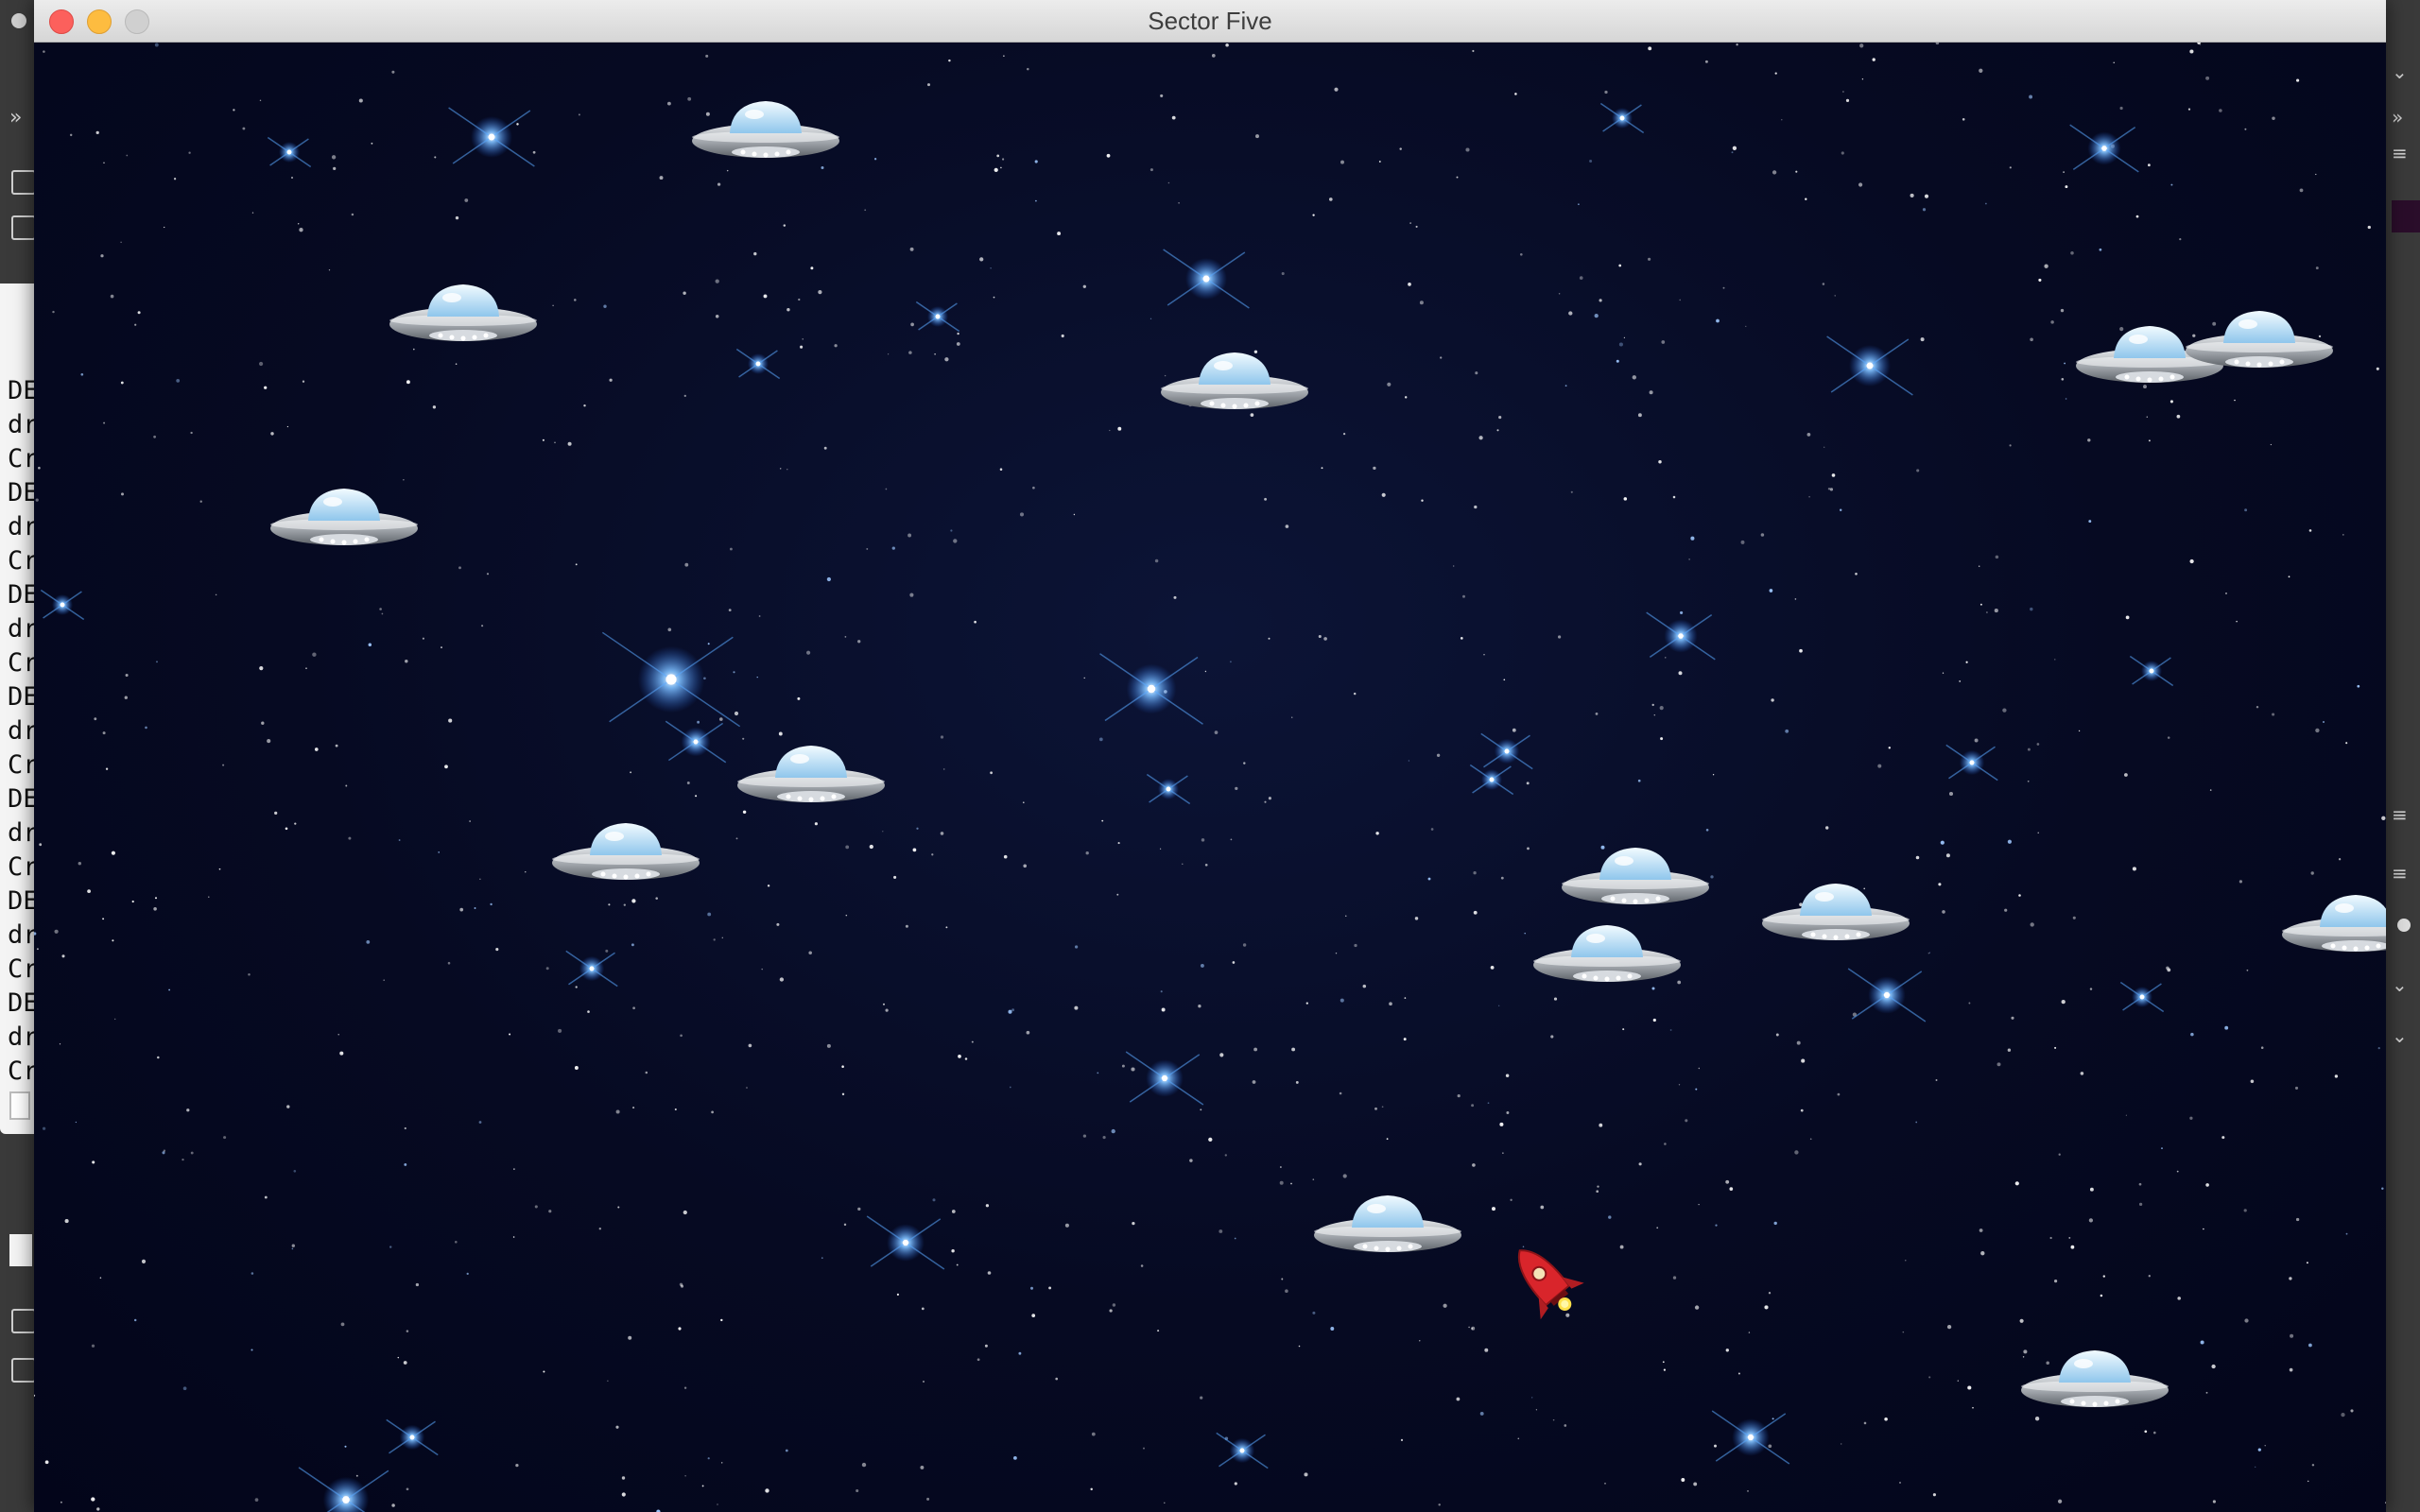 The image size is (2420, 1512). What do you see at coordinates (1388, 1223) in the screenshot?
I see `ufo-enemy` at bounding box center [1388, 1223].